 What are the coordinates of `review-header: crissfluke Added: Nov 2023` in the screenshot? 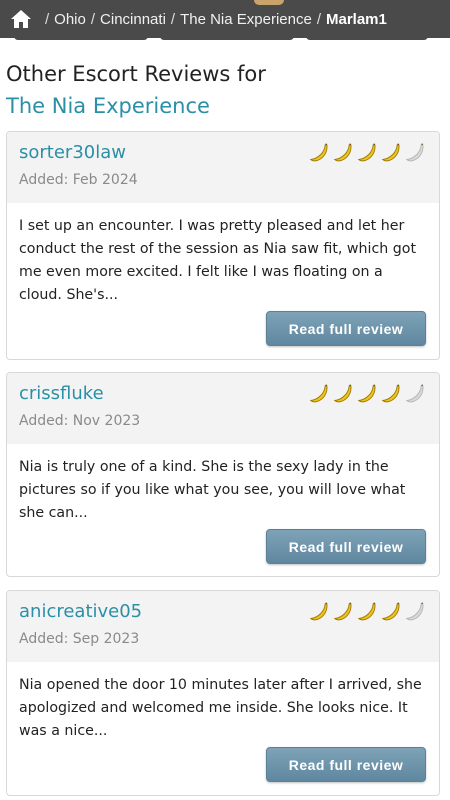 It's located at (223, 408).